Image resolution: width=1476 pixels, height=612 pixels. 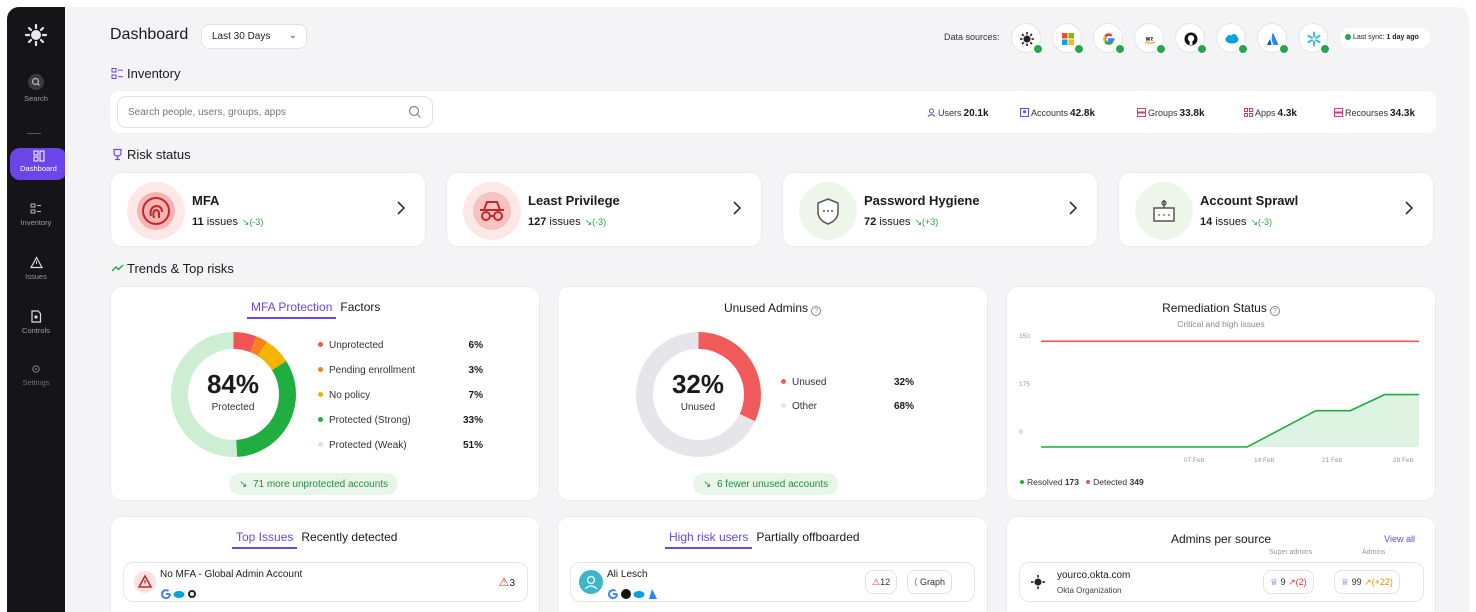 I want to click on search-input: Search people, users, groups, apps, so click(x=275, y=112).